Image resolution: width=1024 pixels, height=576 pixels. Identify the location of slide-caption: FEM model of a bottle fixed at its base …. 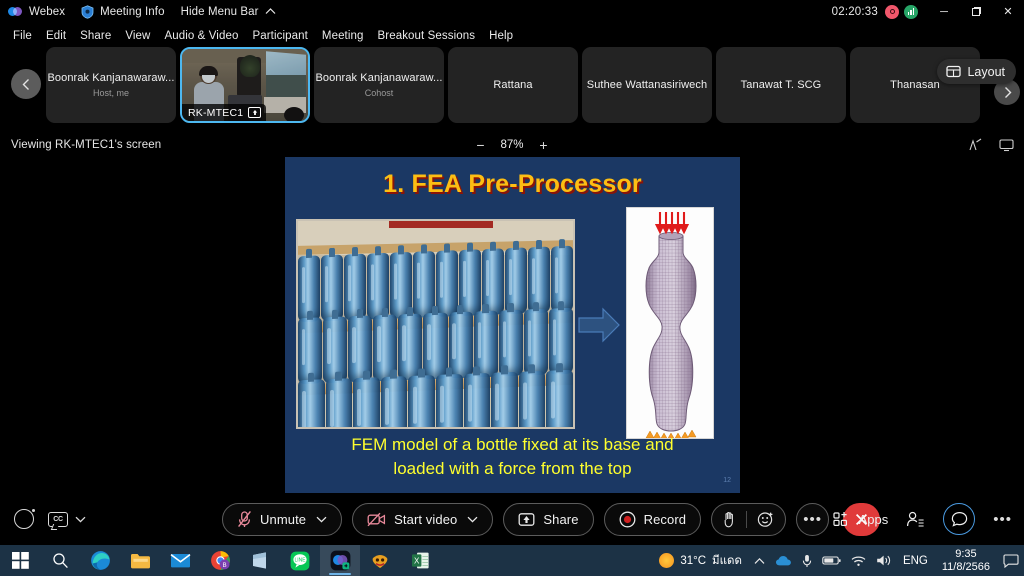
(512, 456).